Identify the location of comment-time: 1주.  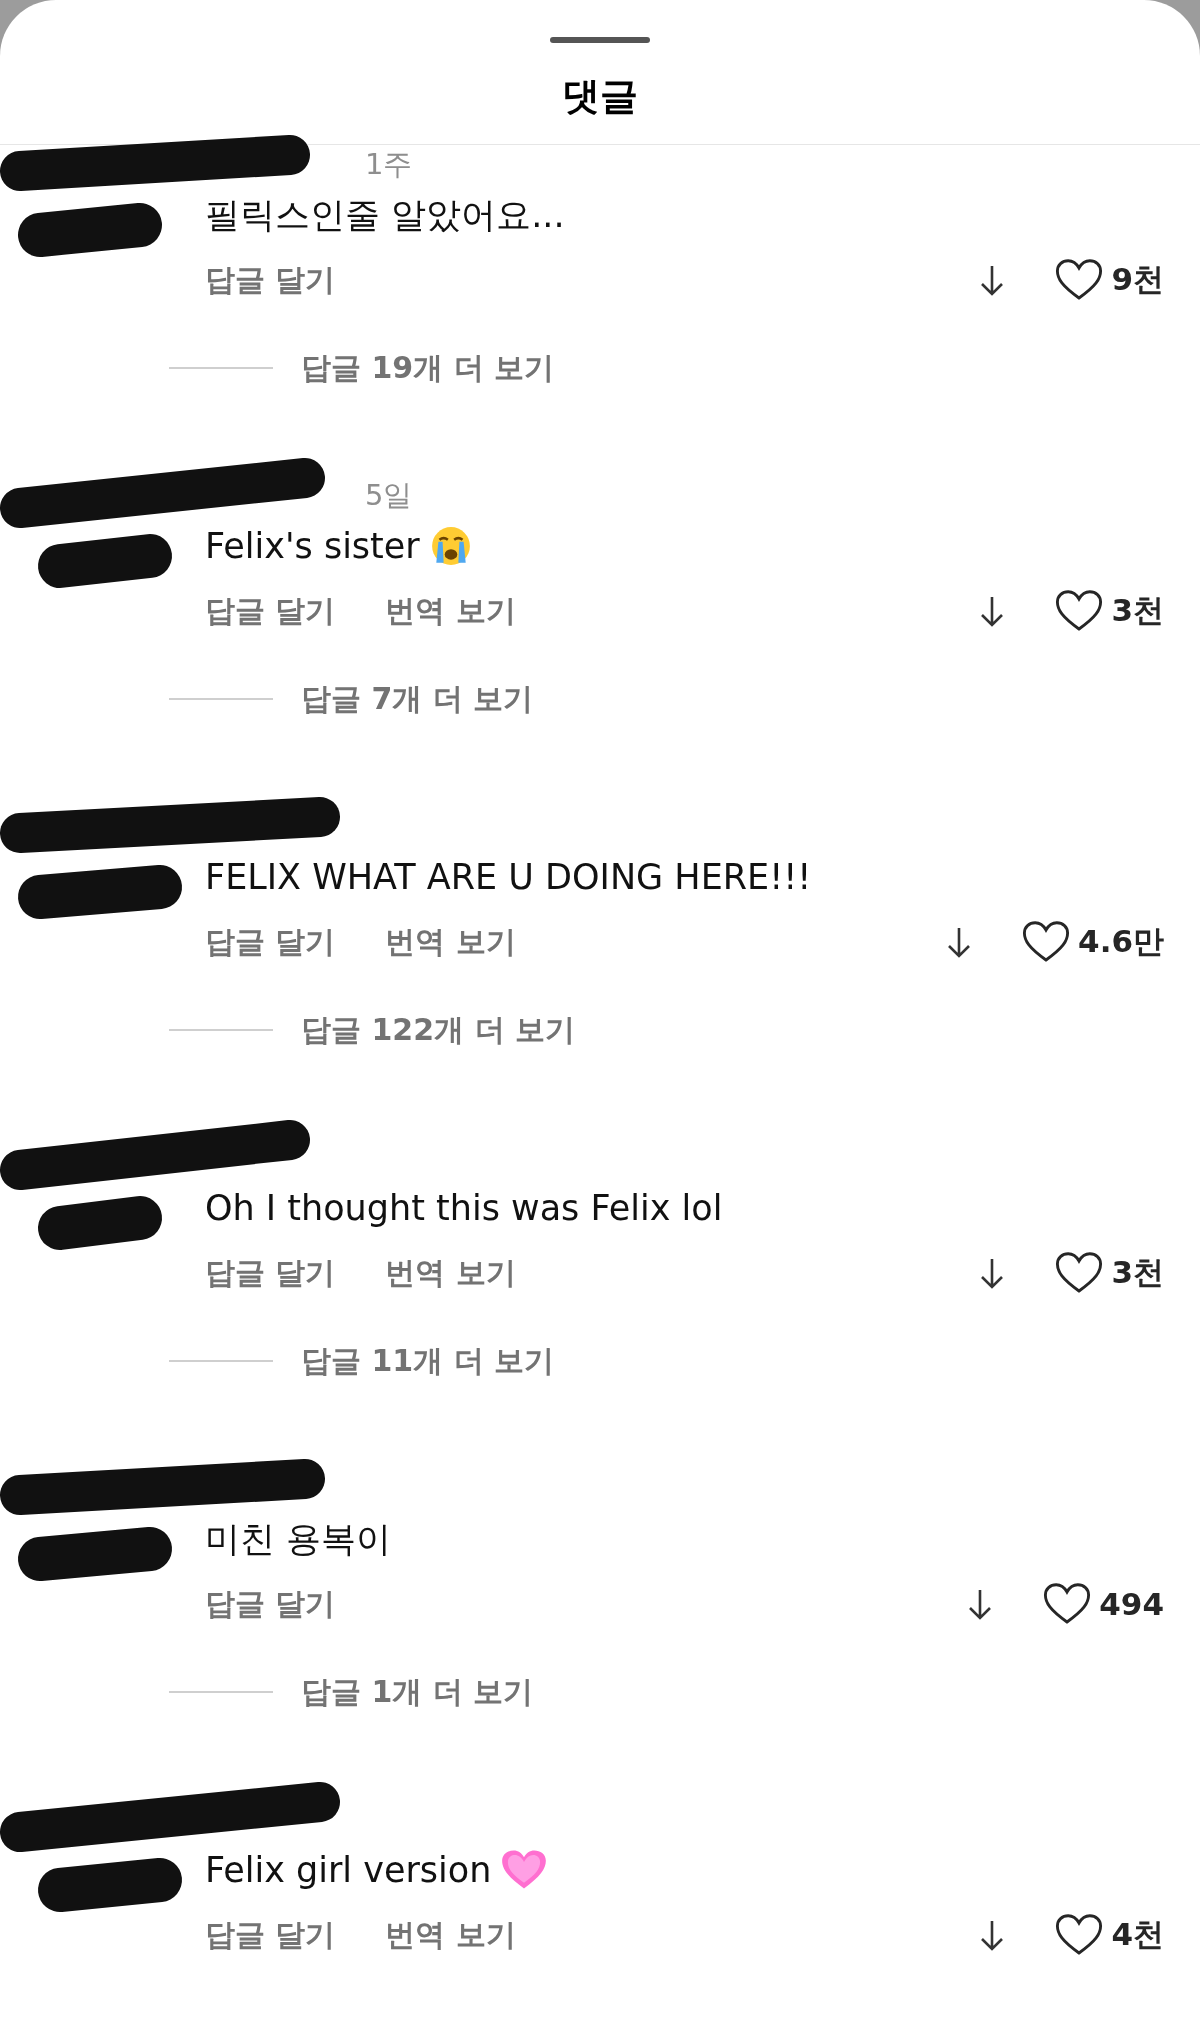
(389, 164).